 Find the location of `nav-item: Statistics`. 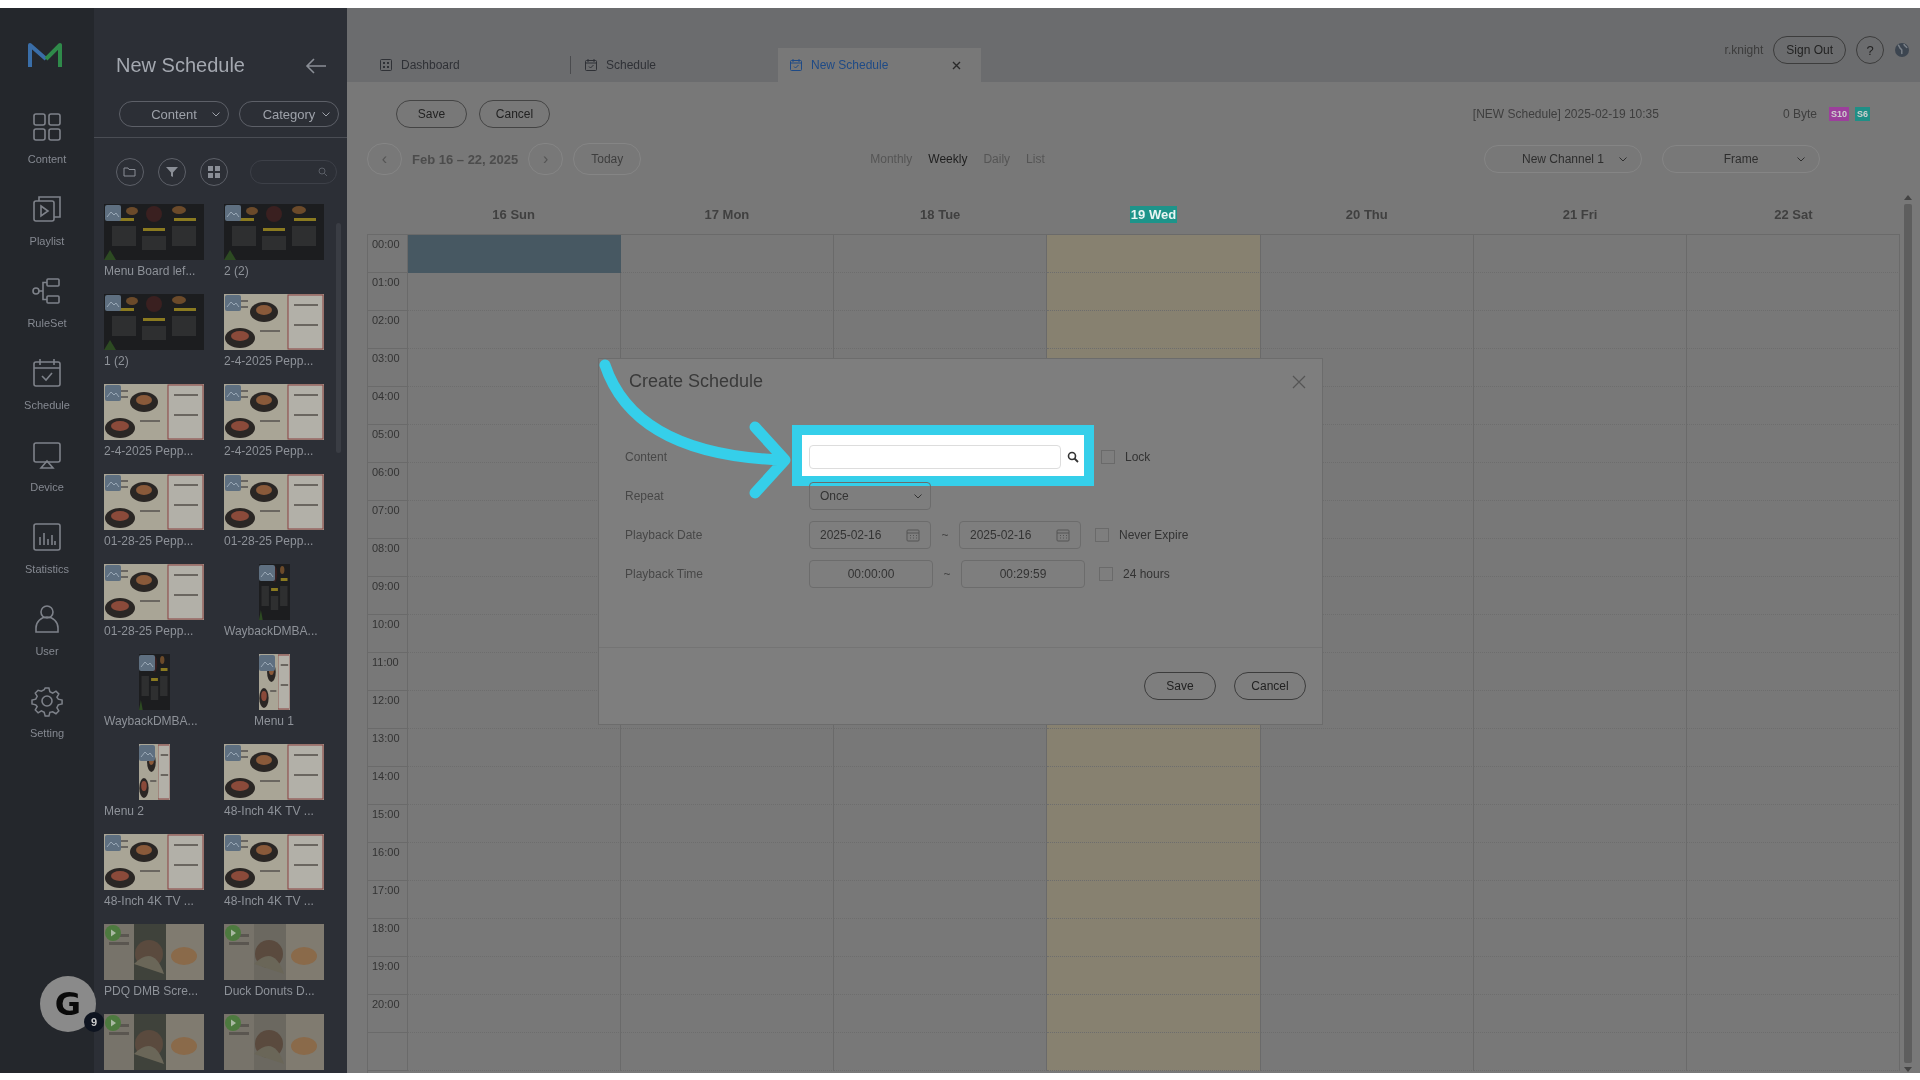

nav-item: Statistics is located at coordinates (47, 562).